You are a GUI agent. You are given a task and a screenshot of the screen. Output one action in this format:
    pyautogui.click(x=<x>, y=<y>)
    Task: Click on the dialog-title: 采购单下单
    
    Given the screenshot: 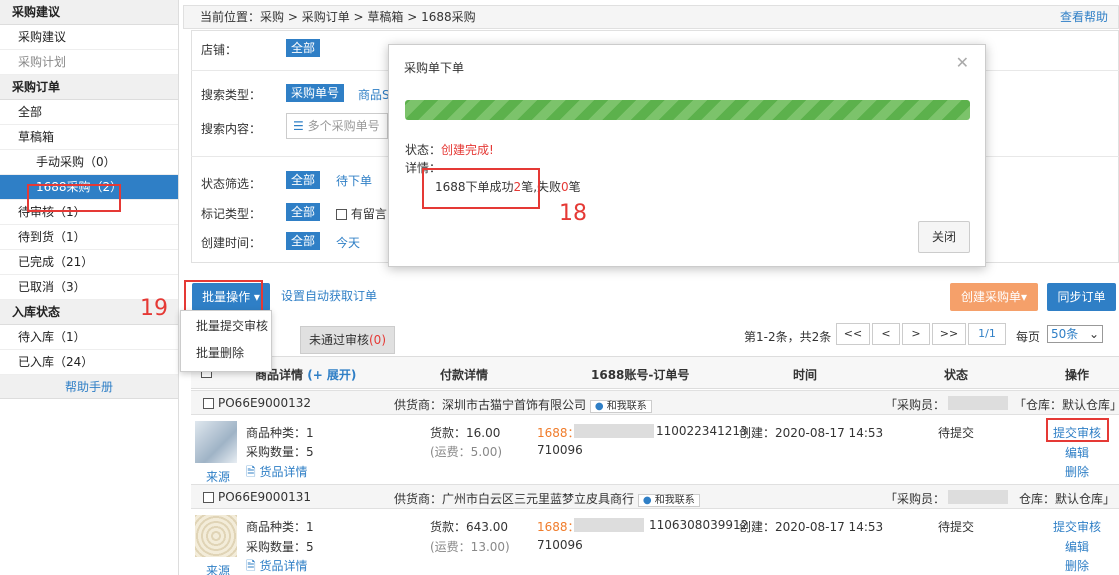 What is the action you would take?
    pyautogui.click(x=434, y=68)
    